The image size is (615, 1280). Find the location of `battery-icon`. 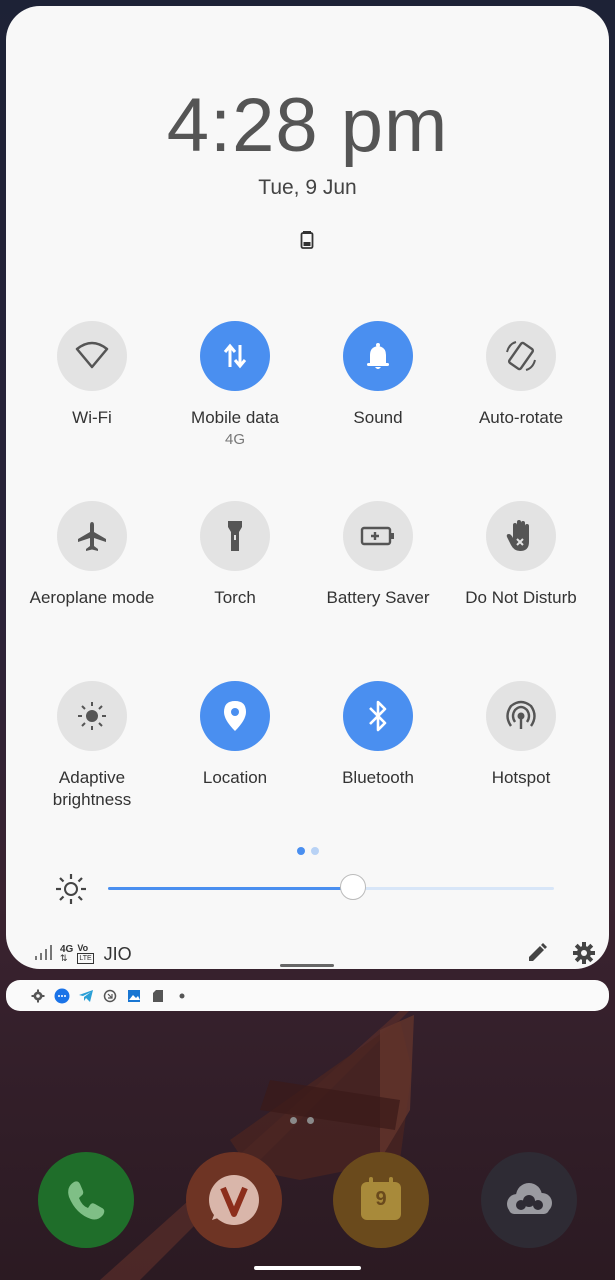

battery-icon is located at coordinates (307, 242).